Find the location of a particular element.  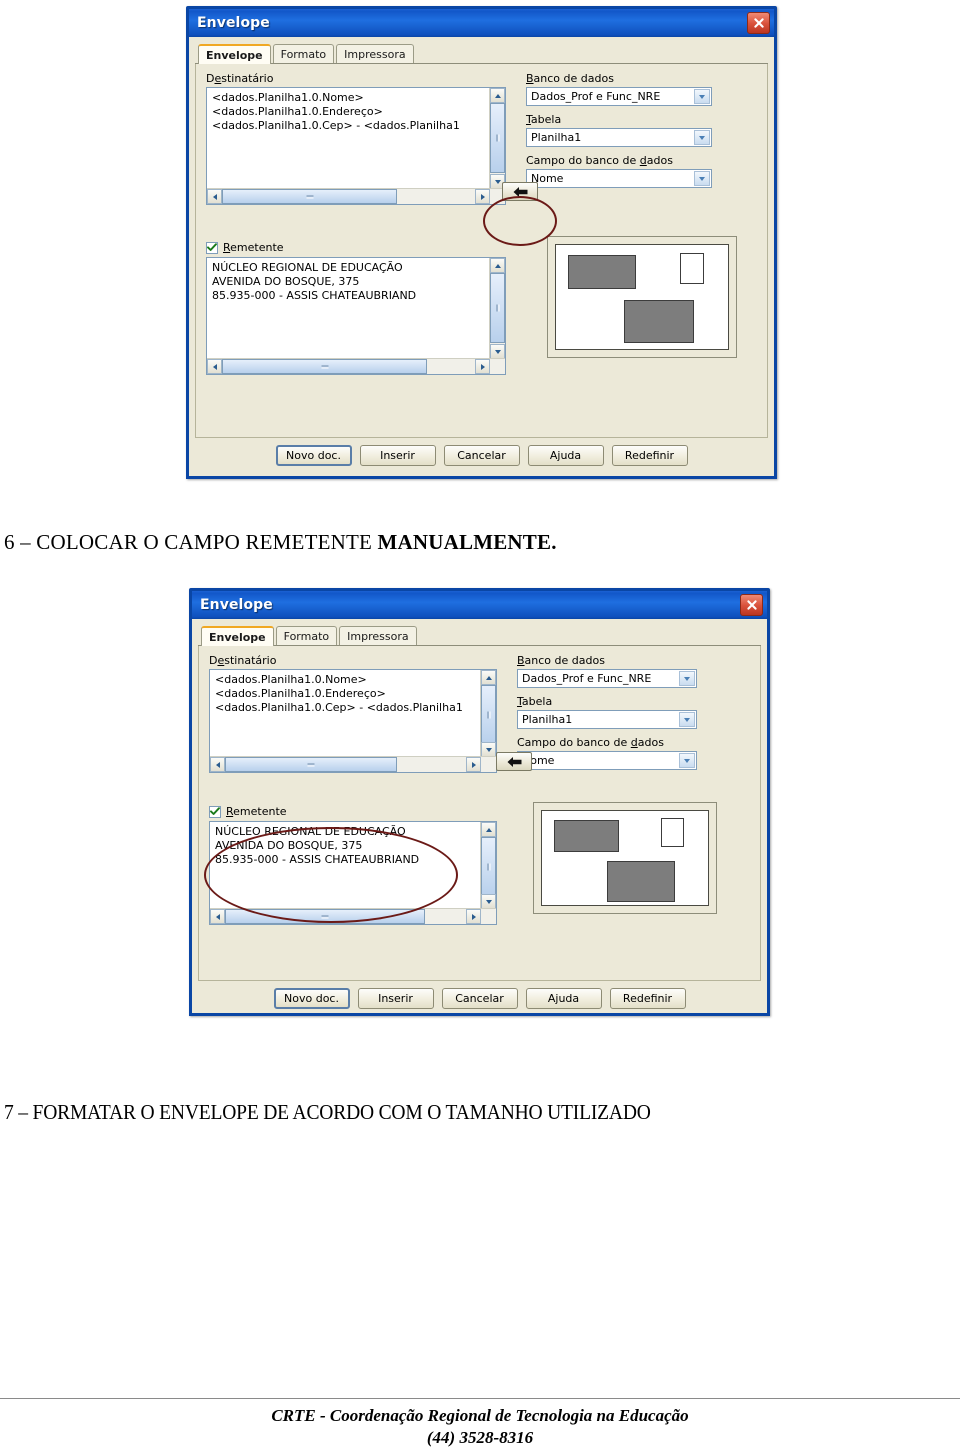

caption-step-6-prefix: 6 – COLOCAR O CAMPO REMETENTE is located at coordinates (191, 542).